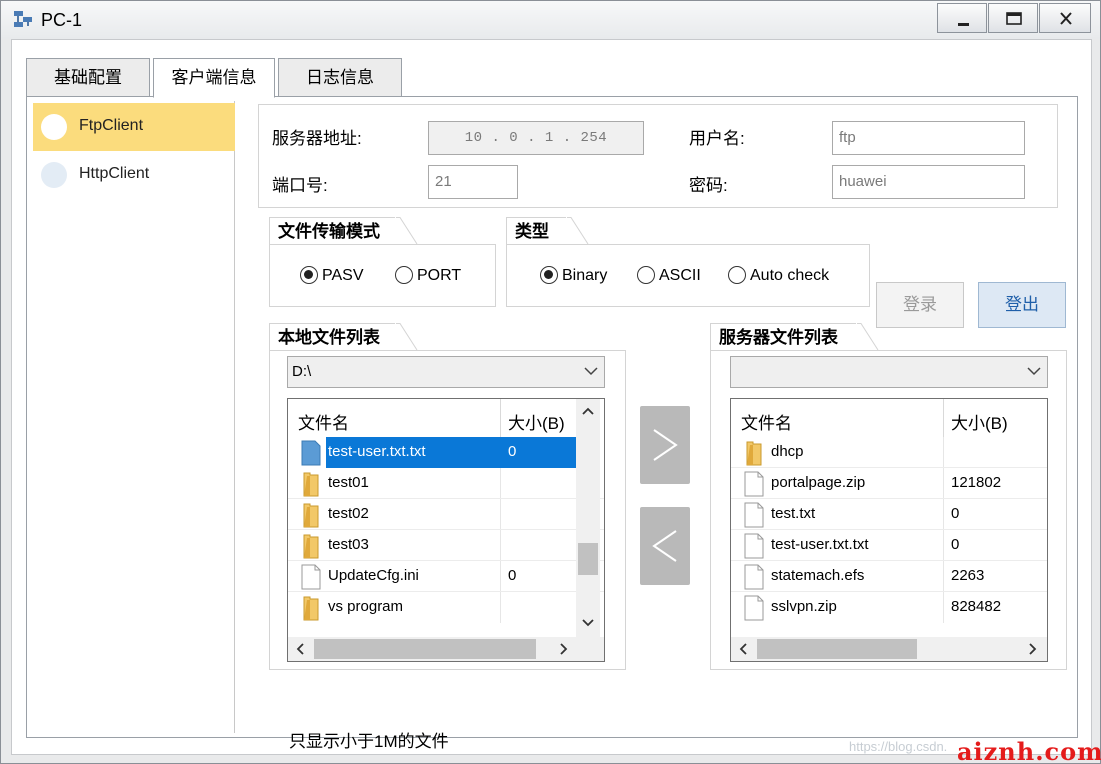 This screenshot has width=1101, height=764. I want to click on type-title-text: 类型, so click(532, 231).